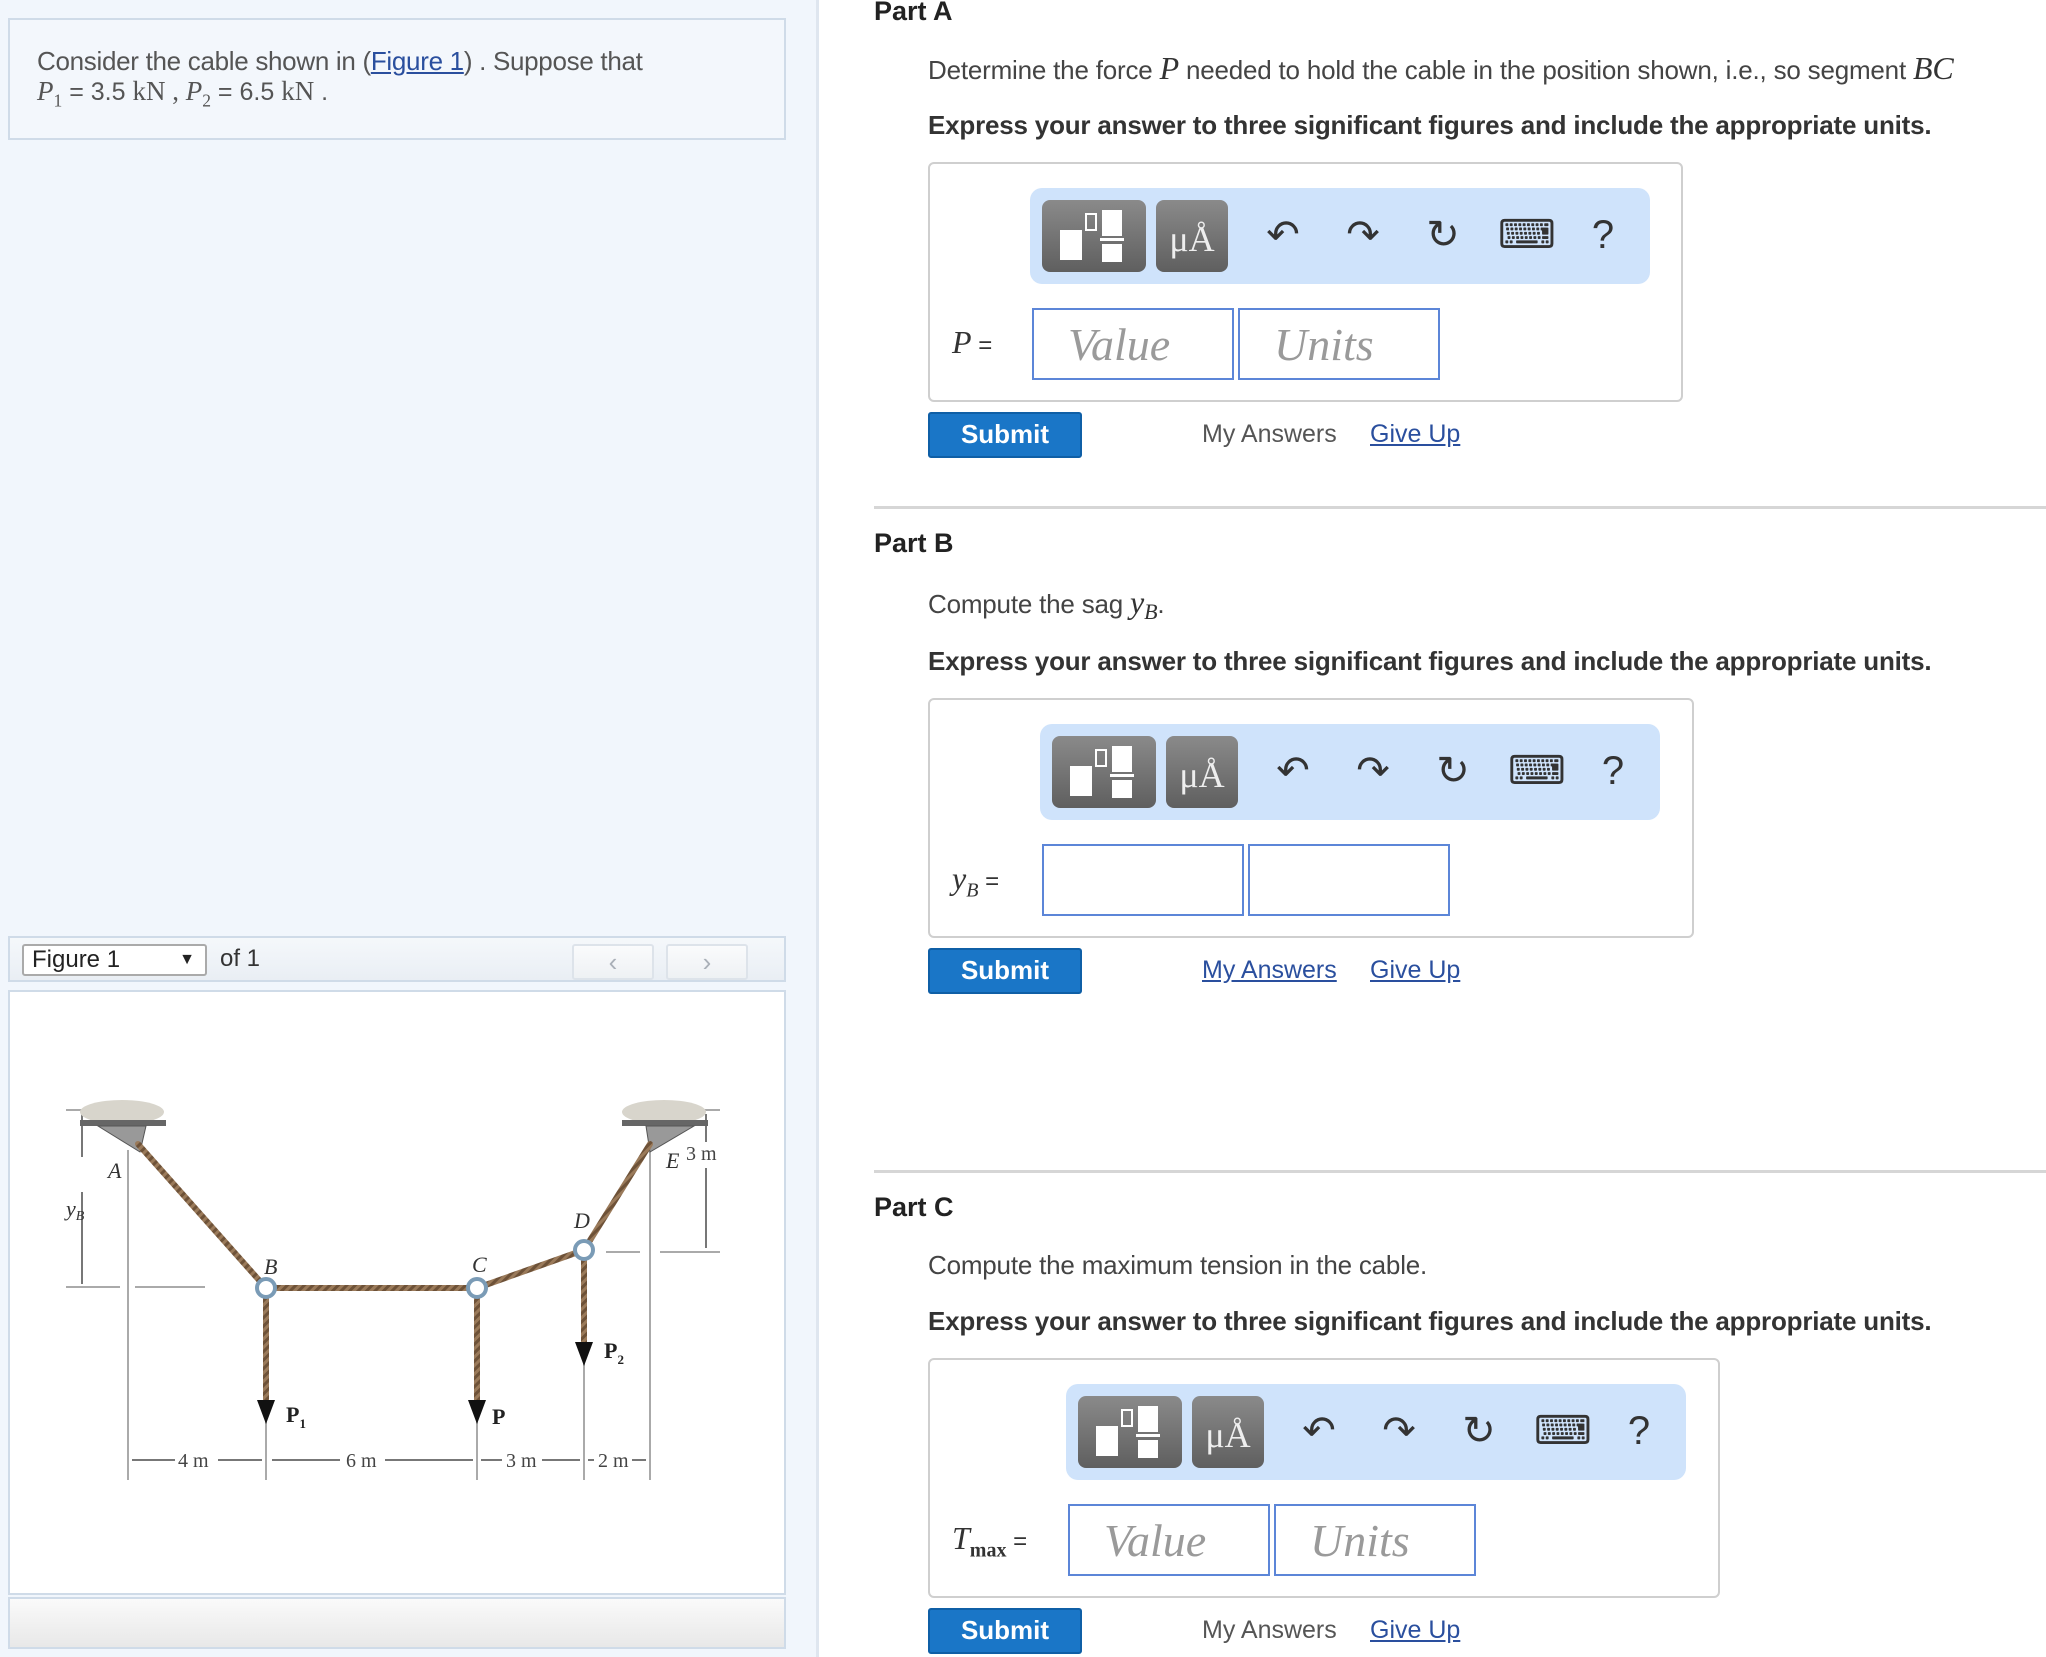 This screenshot has height=1657, width=2046. Describe the element at coordinates (1415, 1630) in the screenshot. I see `part-c-give-up-link: Give Up` at that location.